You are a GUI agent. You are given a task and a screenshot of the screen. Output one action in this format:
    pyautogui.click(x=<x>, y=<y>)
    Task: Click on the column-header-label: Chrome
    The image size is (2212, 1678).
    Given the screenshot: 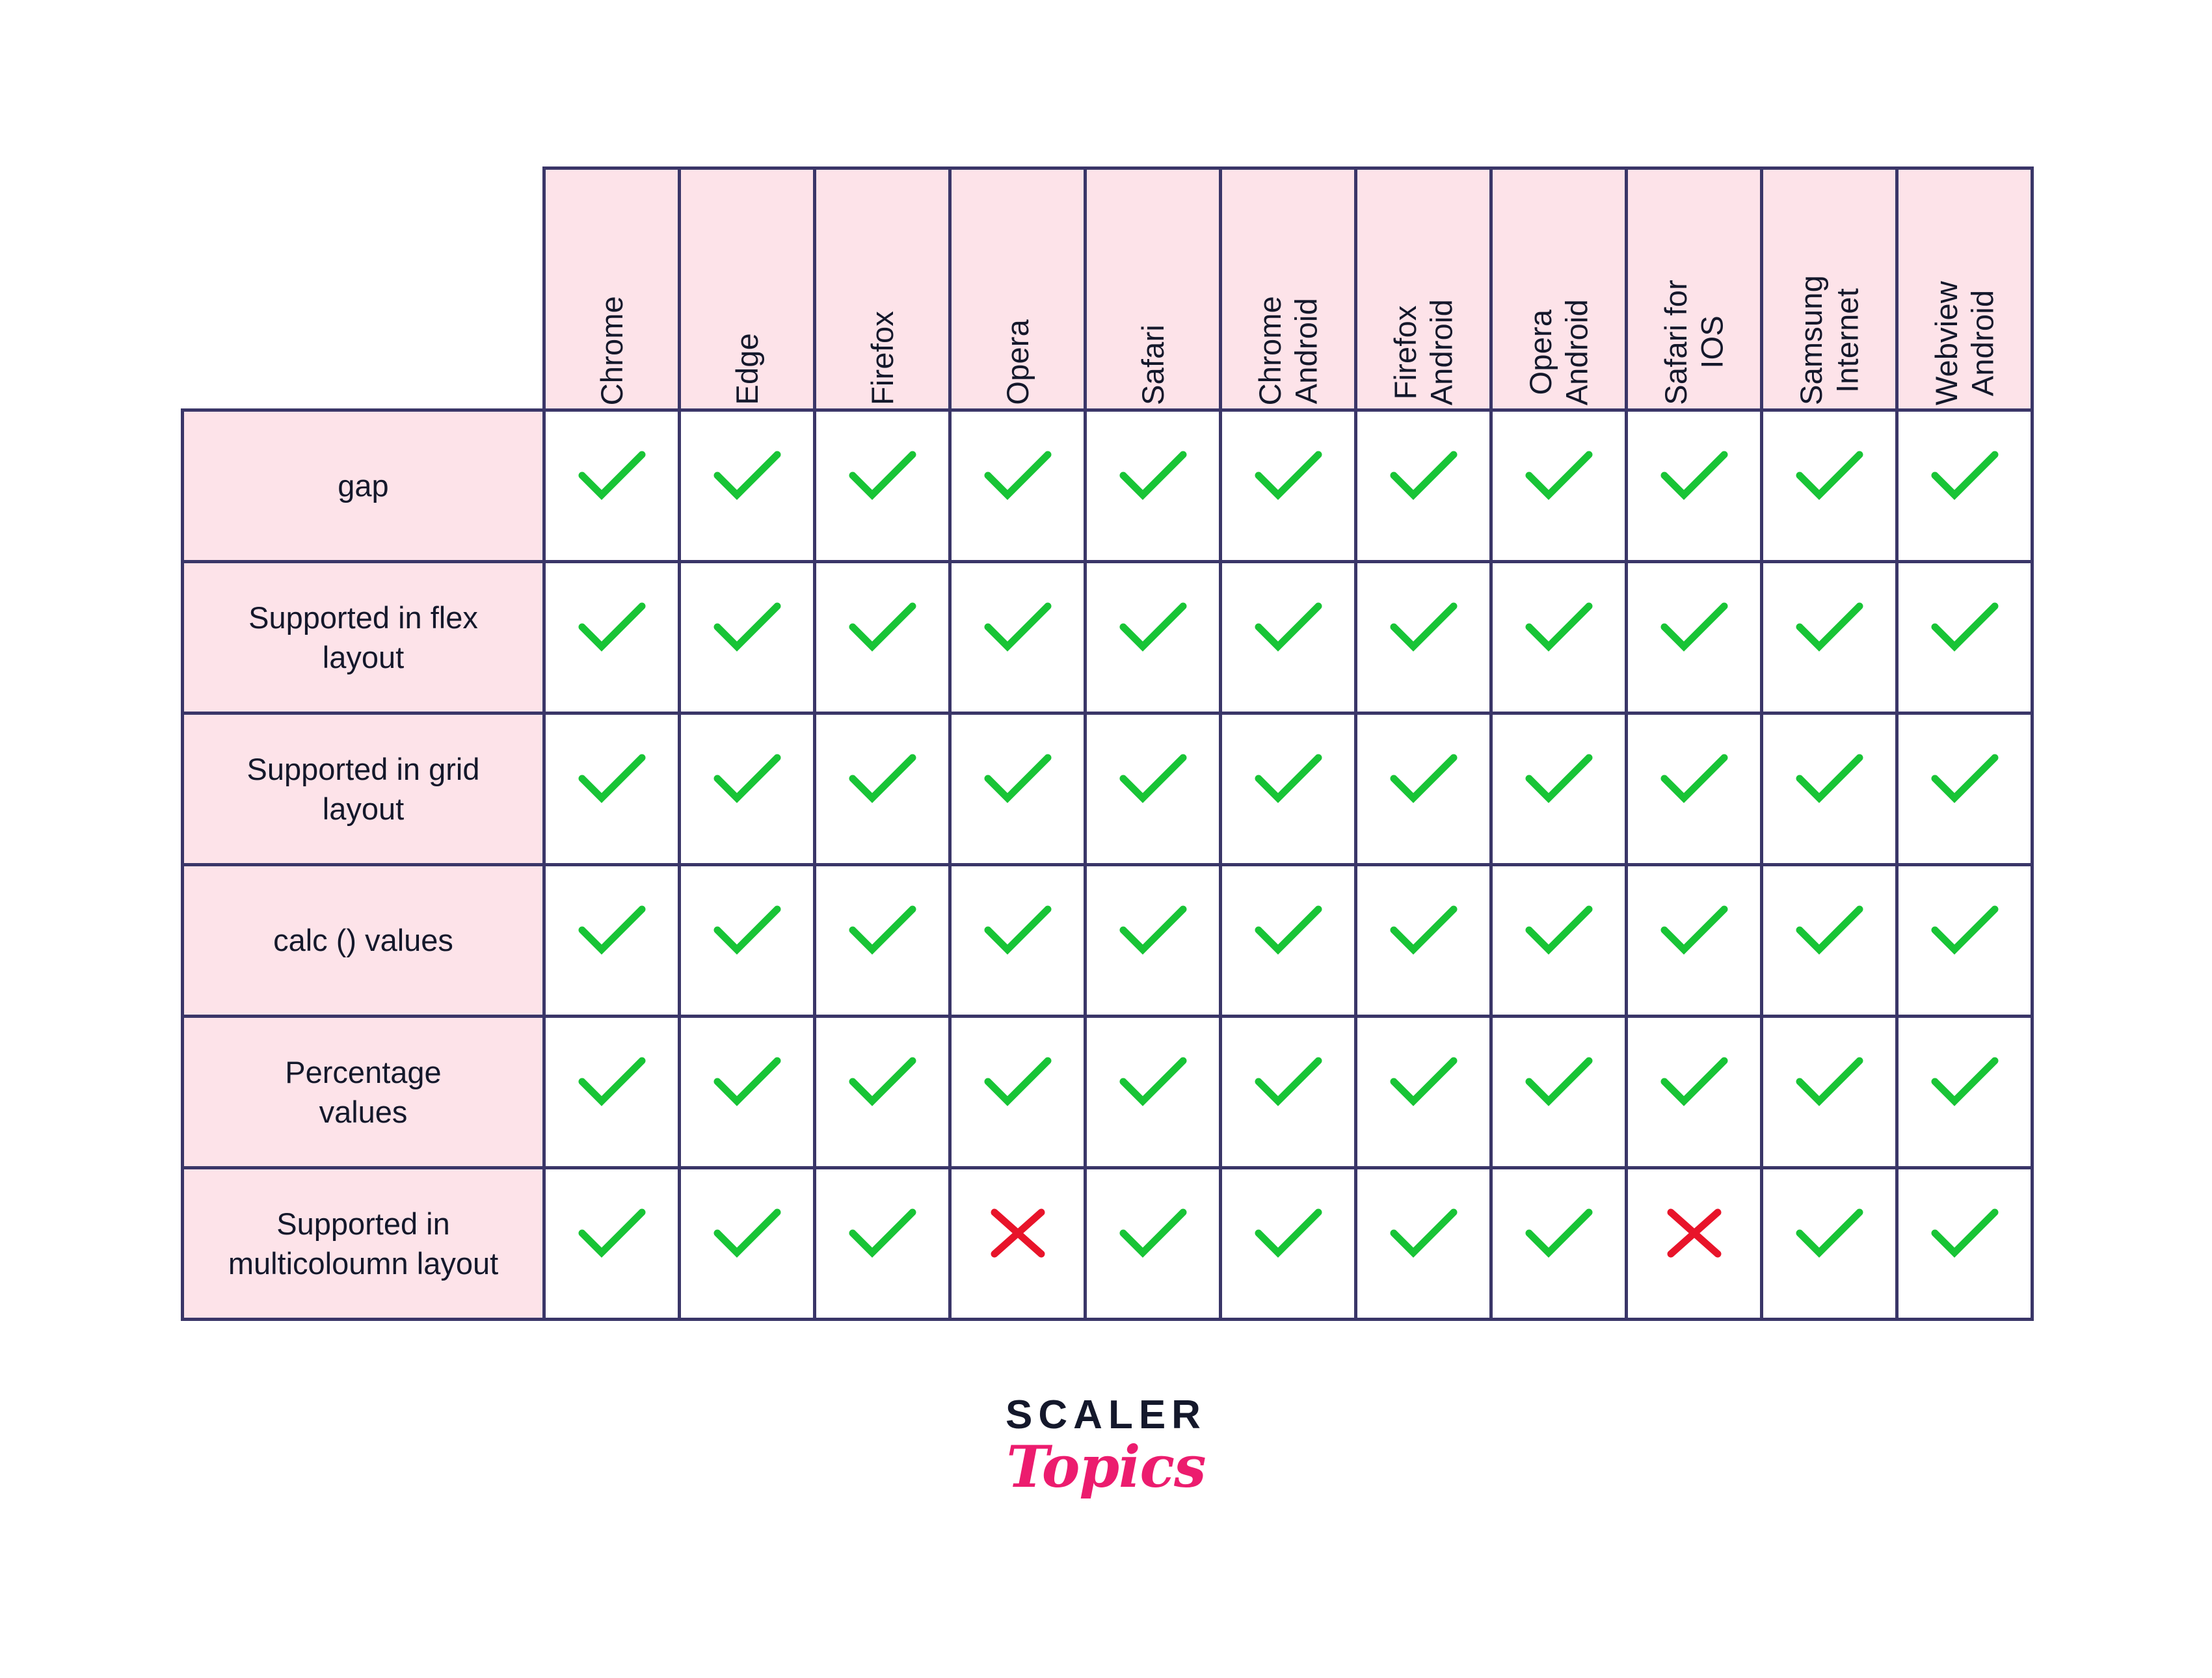 What is the action you would take?
    pyautogui.click(x=611, y=350)
    